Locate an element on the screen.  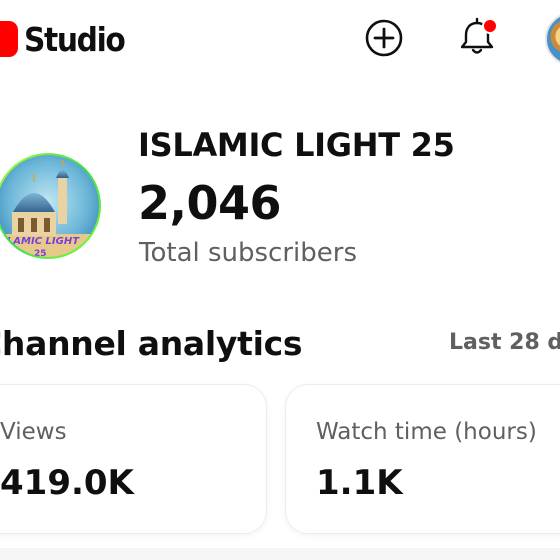
channel-name: ISLAMIC LIGHT 25 is located at coordinates (296, 145).